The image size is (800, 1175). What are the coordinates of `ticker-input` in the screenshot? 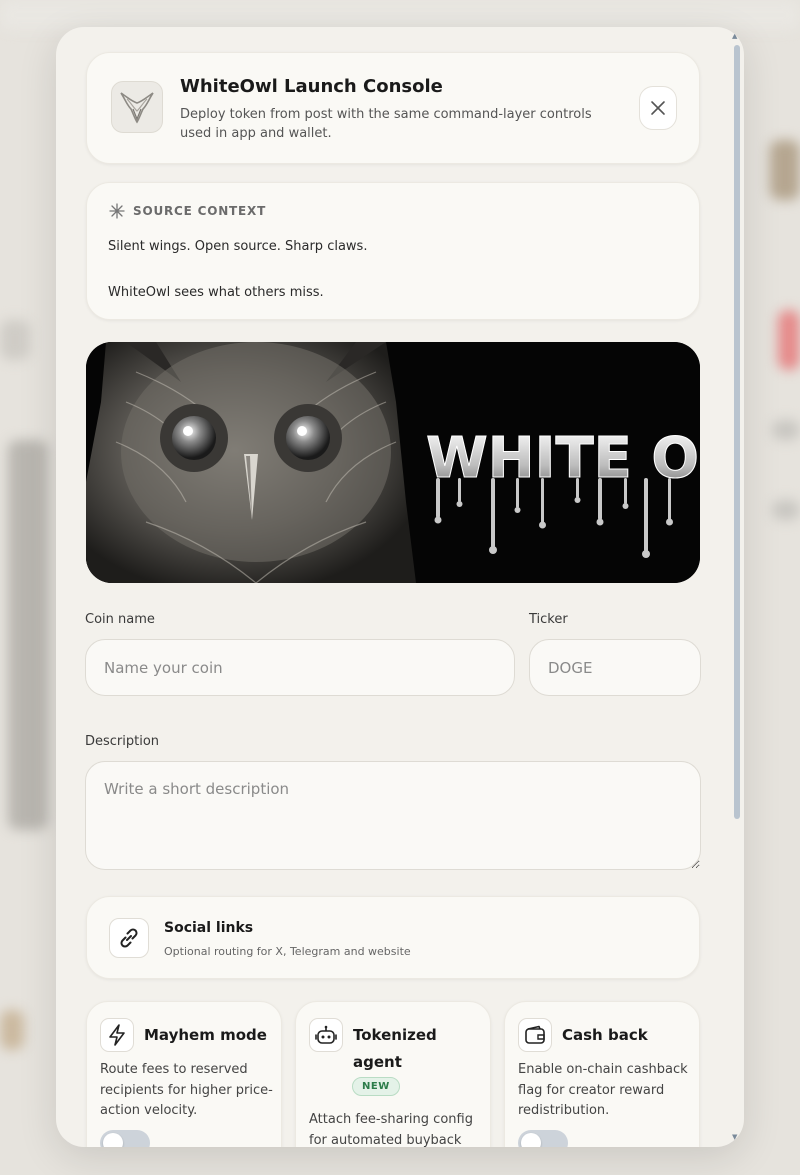 It's located at (615, 667).